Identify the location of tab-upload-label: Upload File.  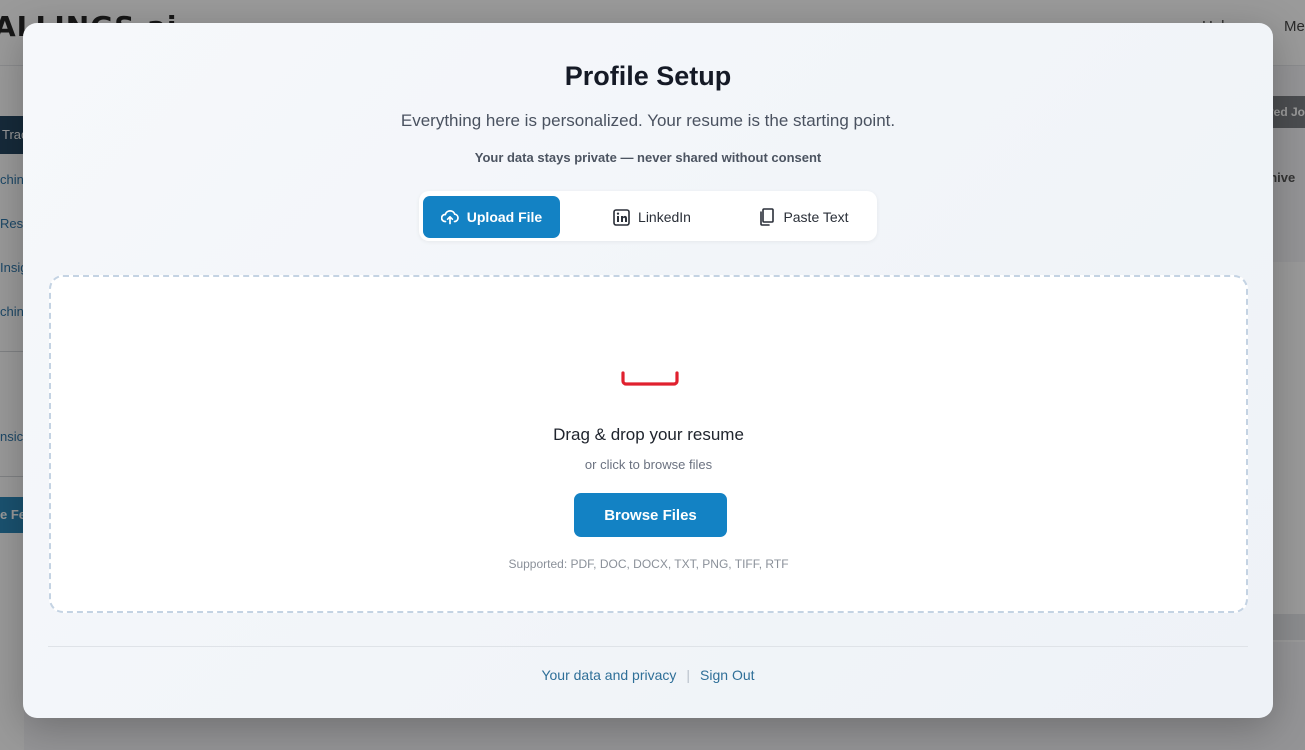
(504, 217).